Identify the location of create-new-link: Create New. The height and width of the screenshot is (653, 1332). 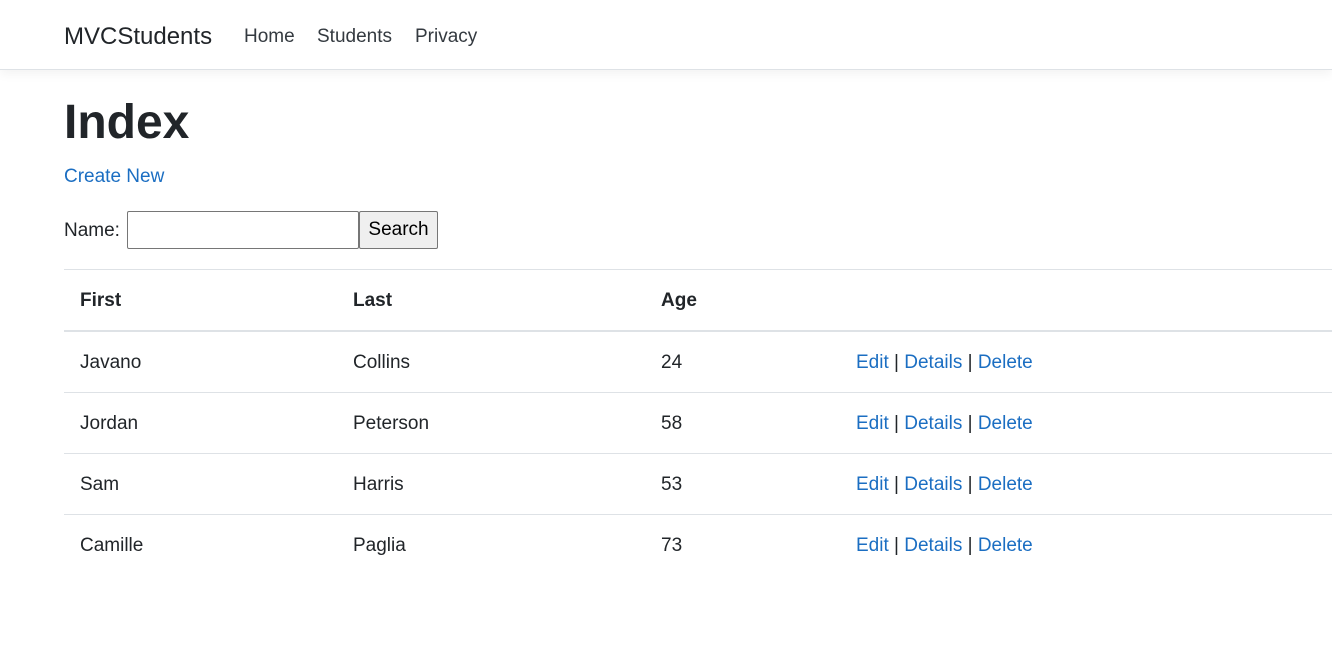
(114, 177).